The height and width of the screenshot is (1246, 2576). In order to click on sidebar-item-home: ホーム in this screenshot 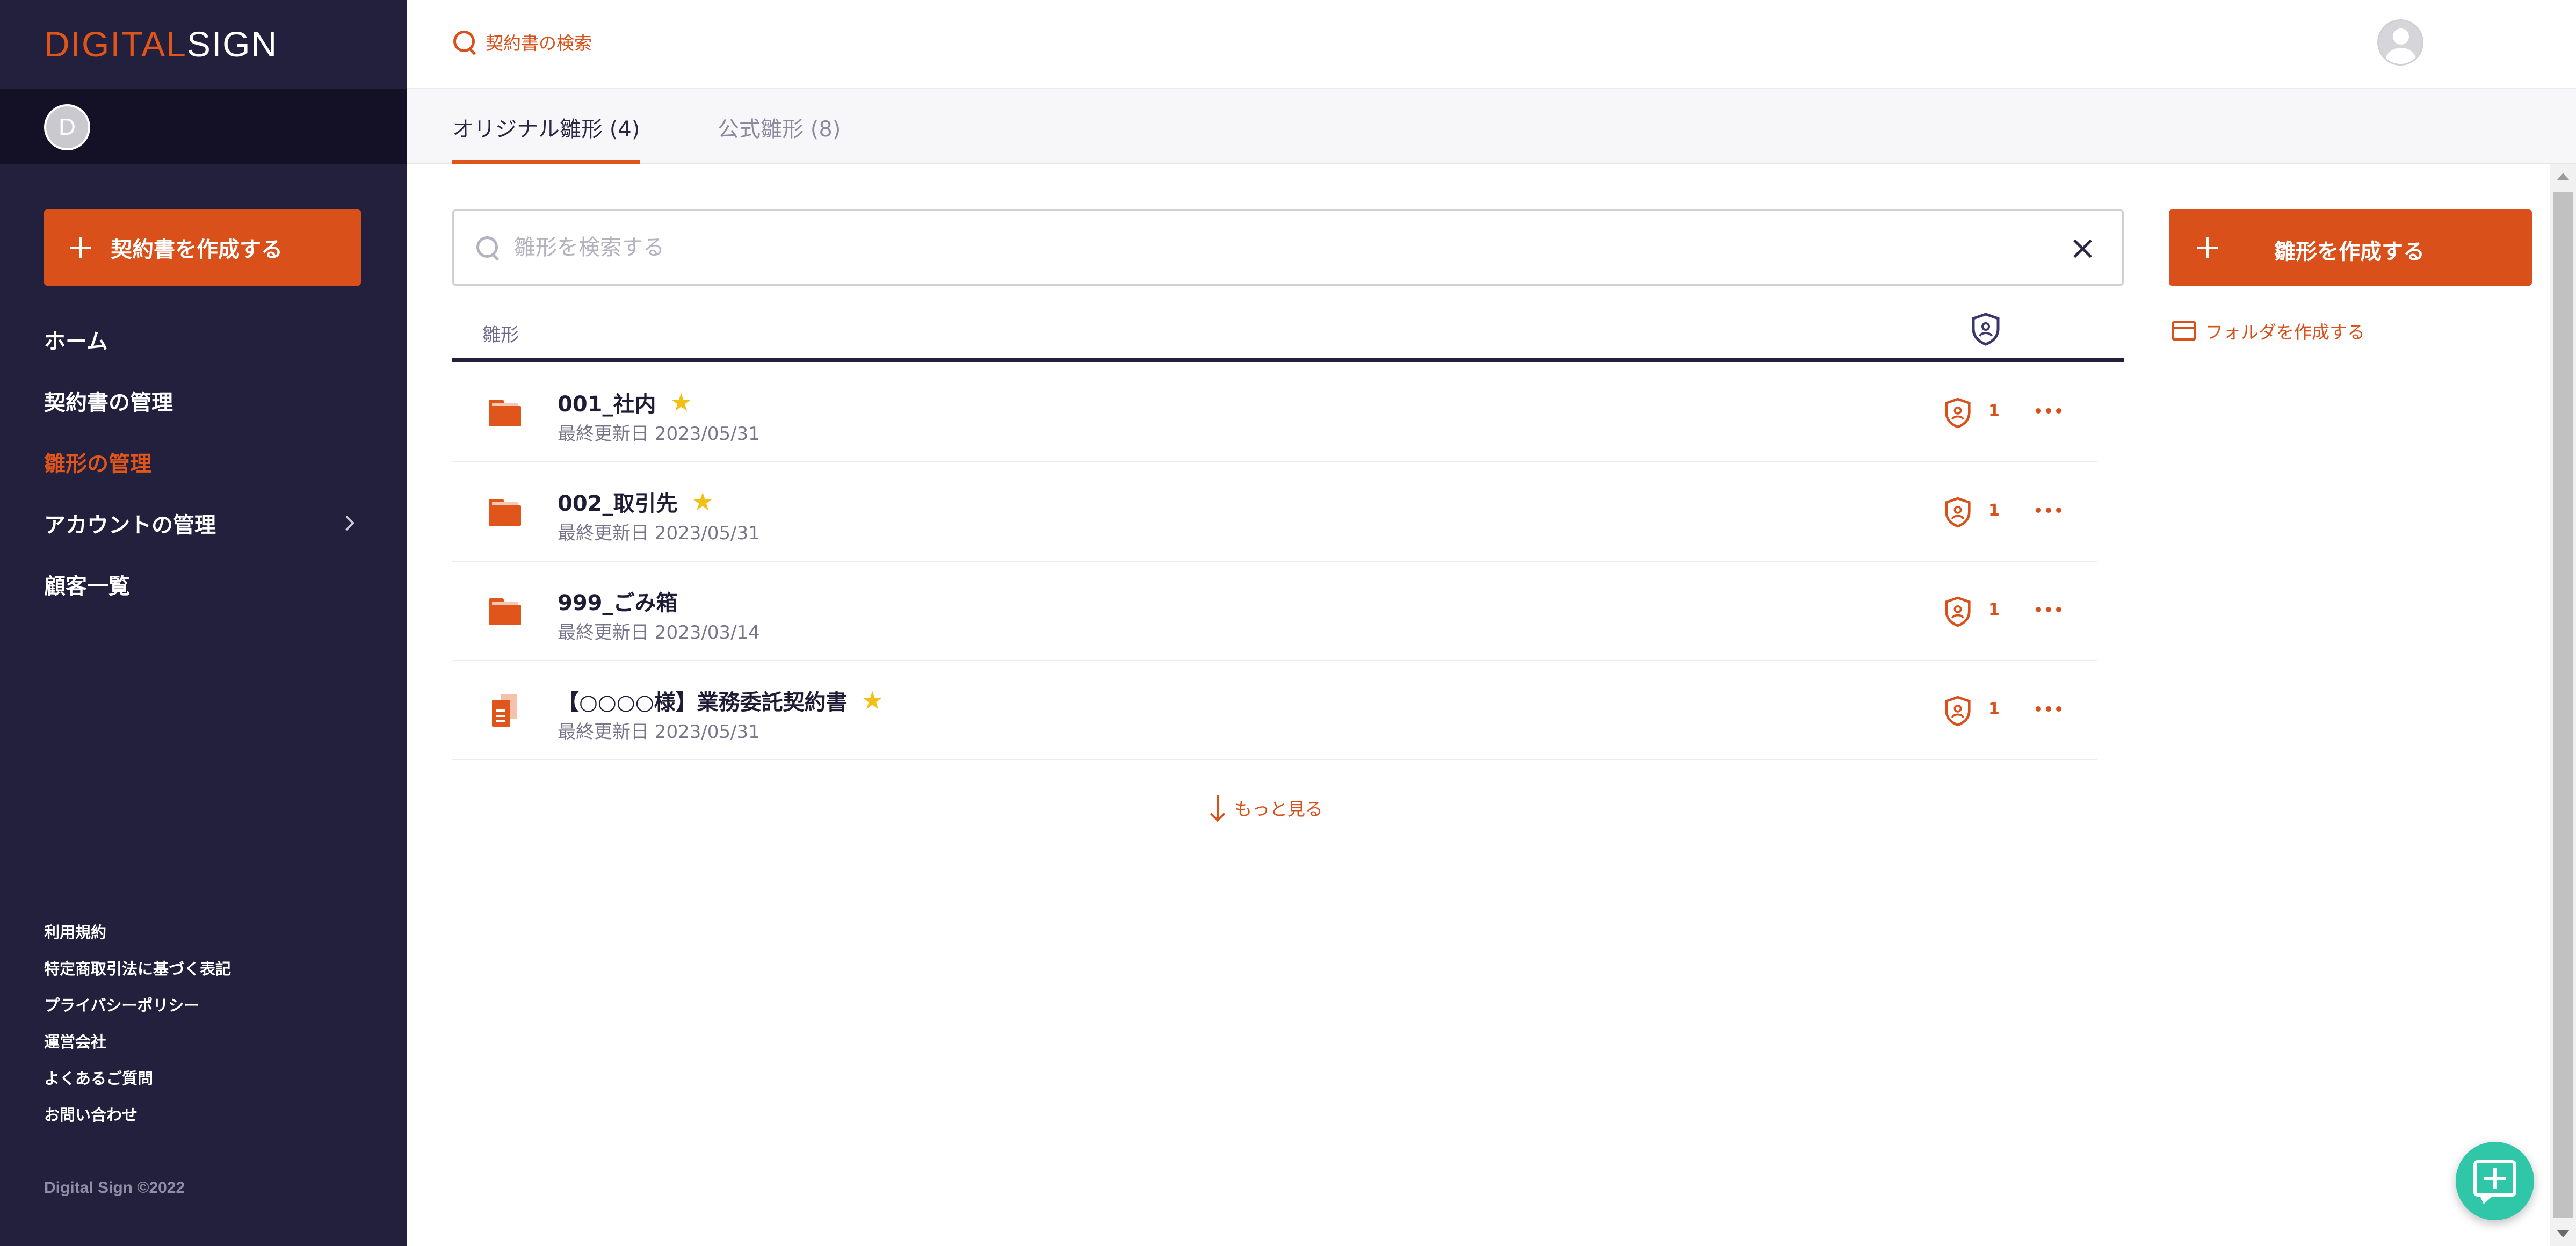, I will do `click(202, 339)`.